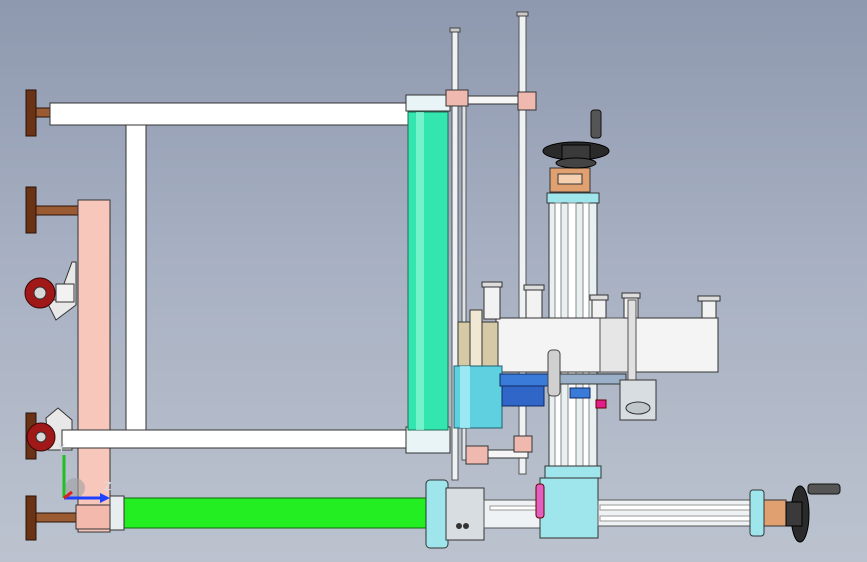 Image resolution: width=867 pixels, height=562 pixels. What do you see at coordinates (277, 513) in the screenshot?
I see `feed-tube` at bounding box center [277, 513].